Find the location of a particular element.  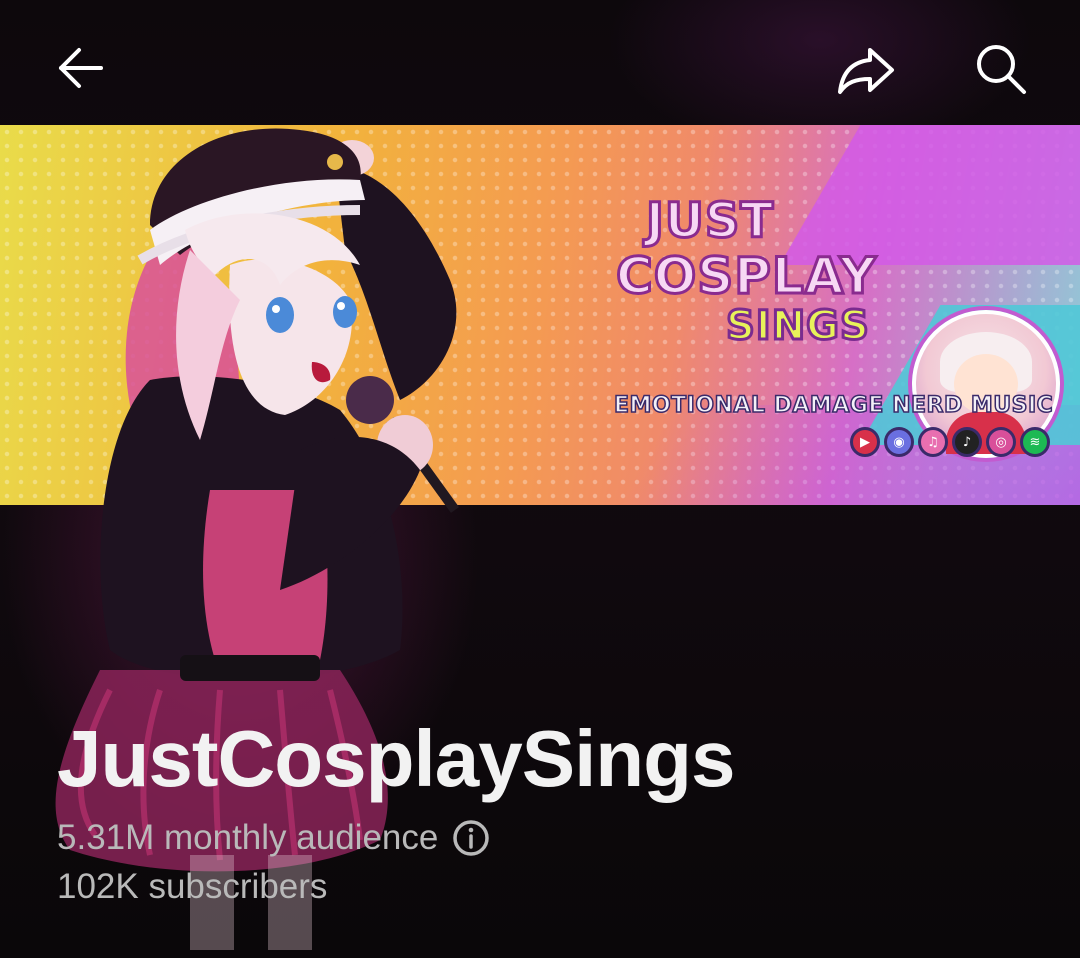

back-button is located at coordinates (80, 68).